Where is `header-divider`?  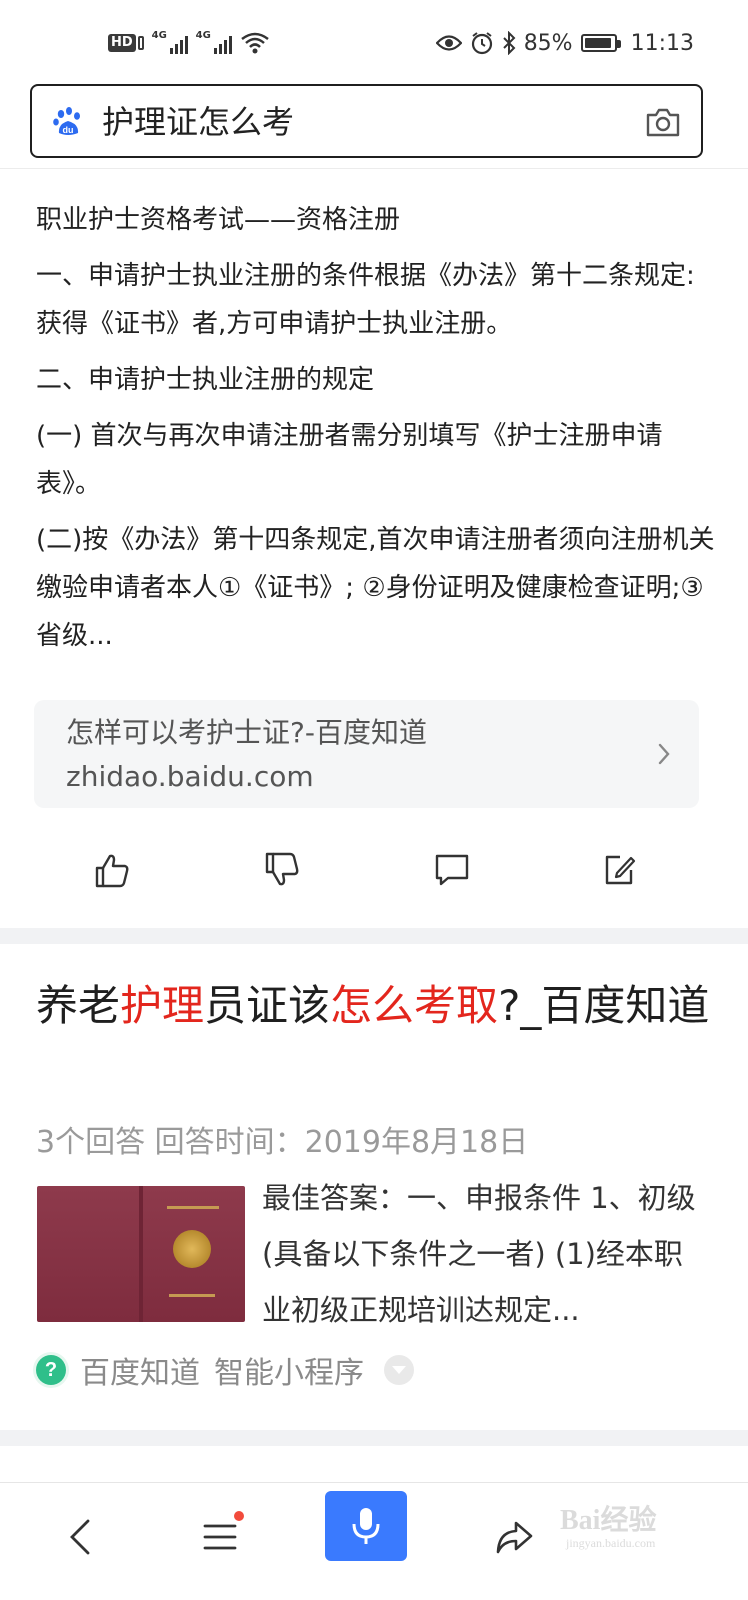 header-divider is located at coordinates (374, 168).